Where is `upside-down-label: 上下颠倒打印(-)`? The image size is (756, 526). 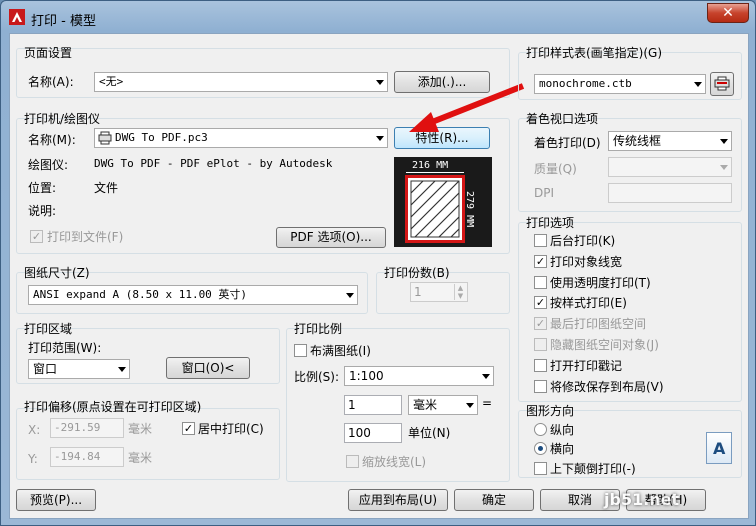
upside-down-label: 上下颠倒打印(-) is located at coordinates (593, 469).